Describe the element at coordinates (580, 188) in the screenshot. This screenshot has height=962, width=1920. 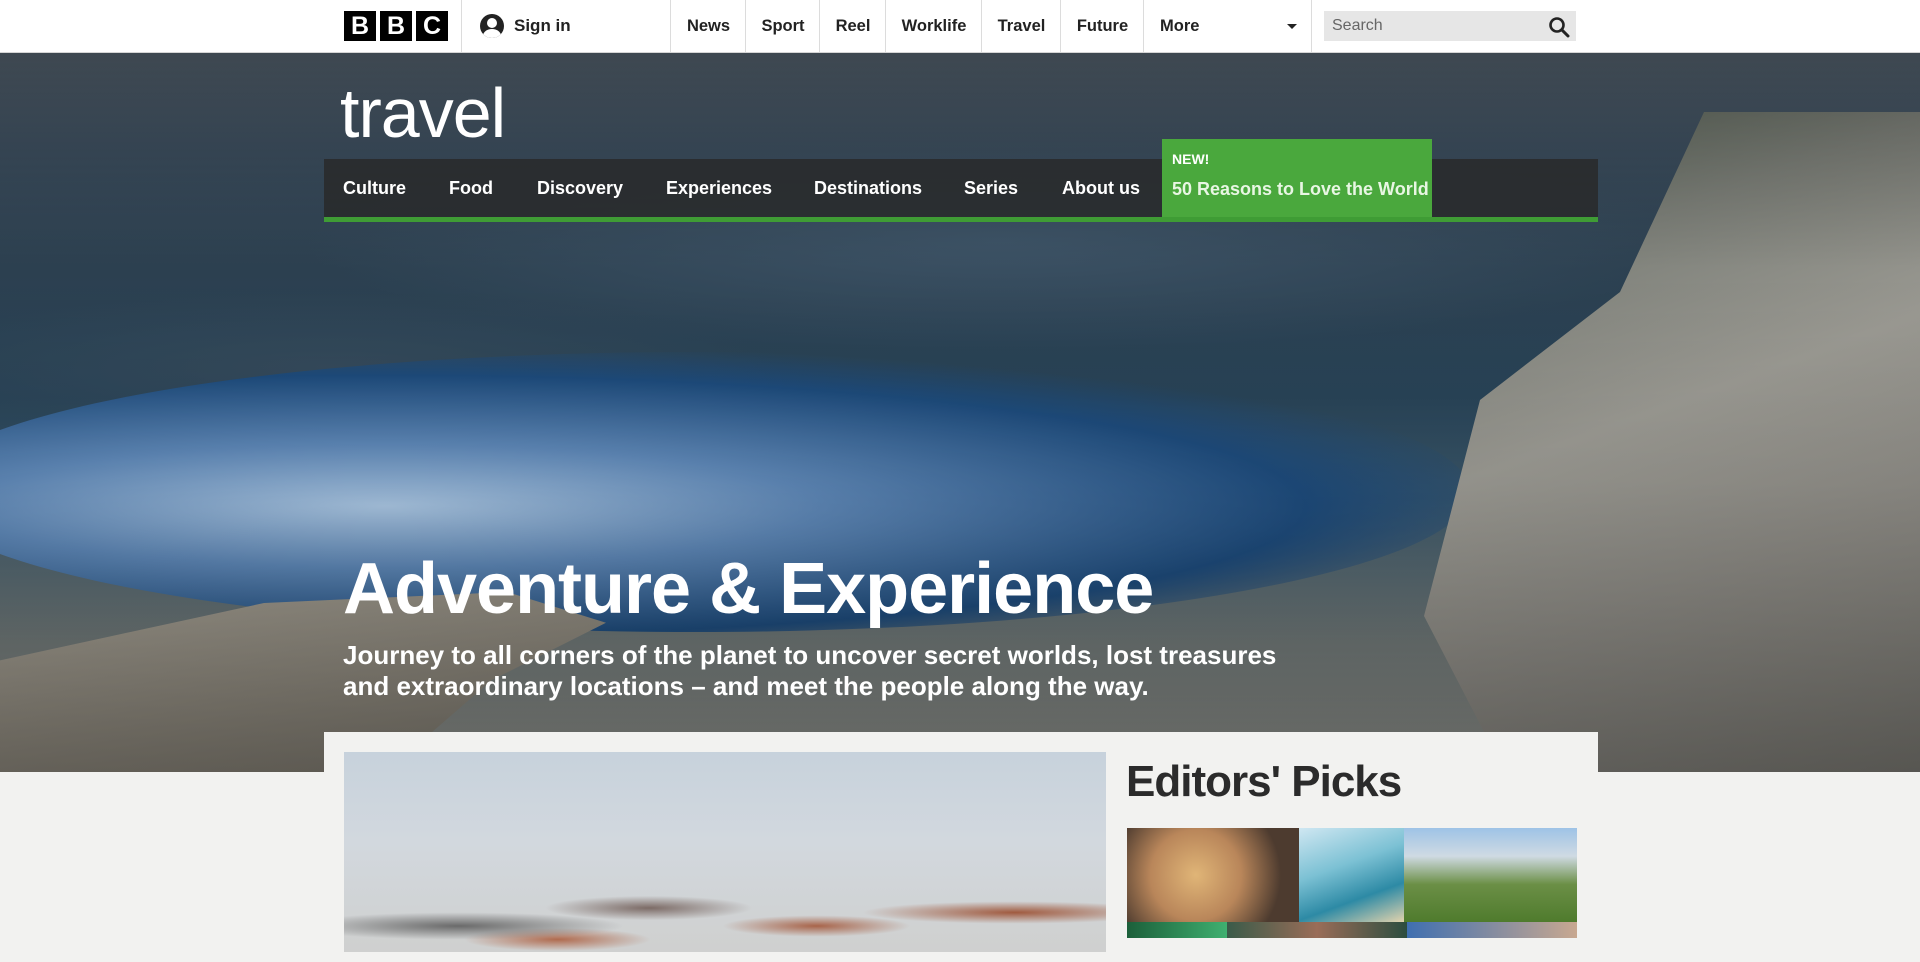
I see `subnav-discovery: Discovery` at that location.